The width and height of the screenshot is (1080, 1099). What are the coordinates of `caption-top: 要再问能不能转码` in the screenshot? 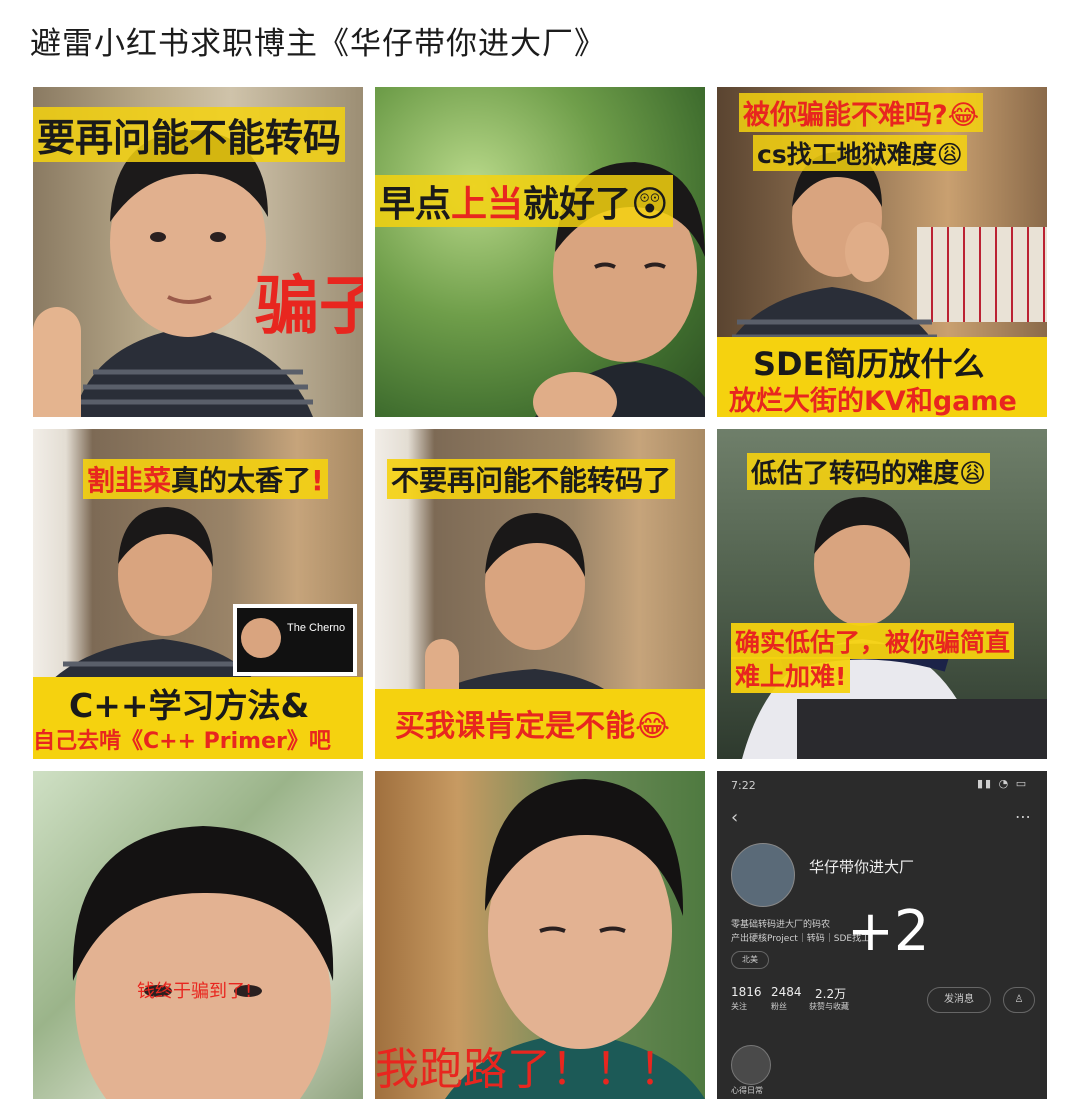 It's located at (189, 134).